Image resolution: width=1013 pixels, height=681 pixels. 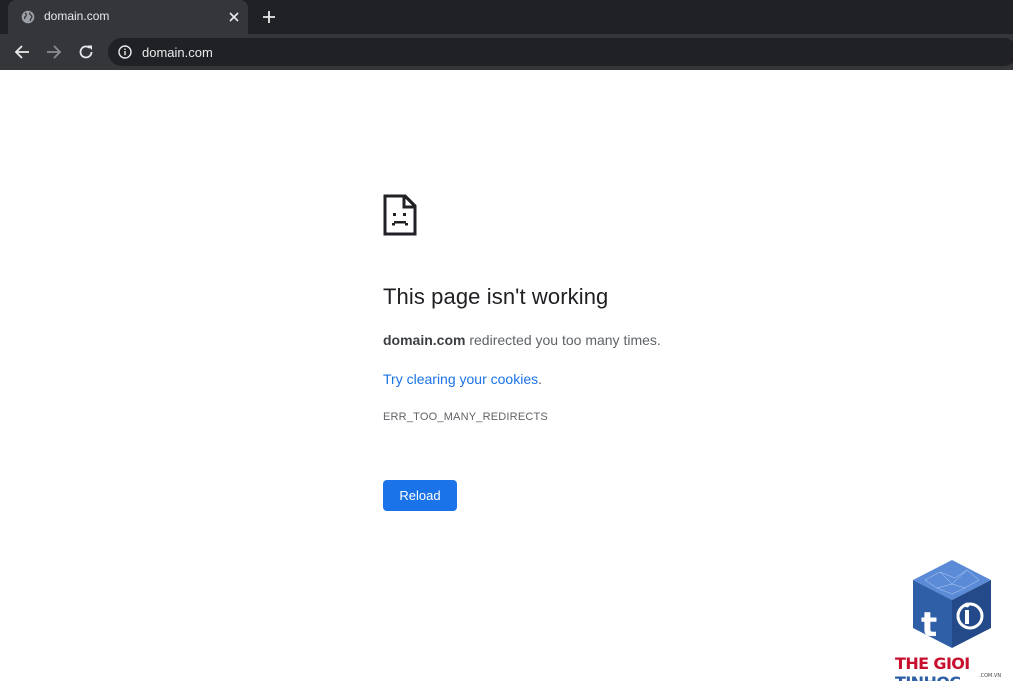 I want to click on error-message: redirected you too many times., so click(x=563, y=340).